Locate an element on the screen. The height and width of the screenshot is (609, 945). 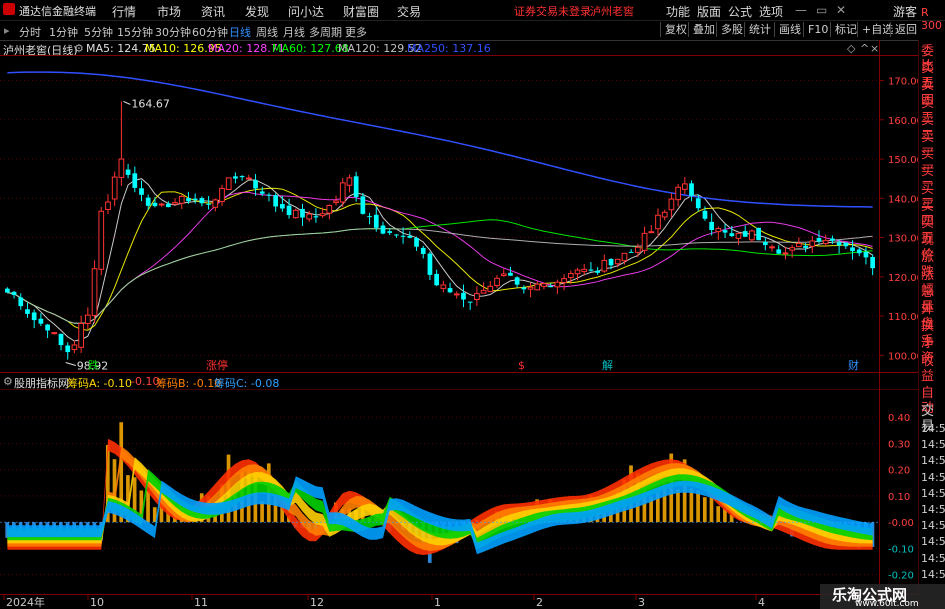
price-axis-label: 170.00 is located at coordinates (903, 82).